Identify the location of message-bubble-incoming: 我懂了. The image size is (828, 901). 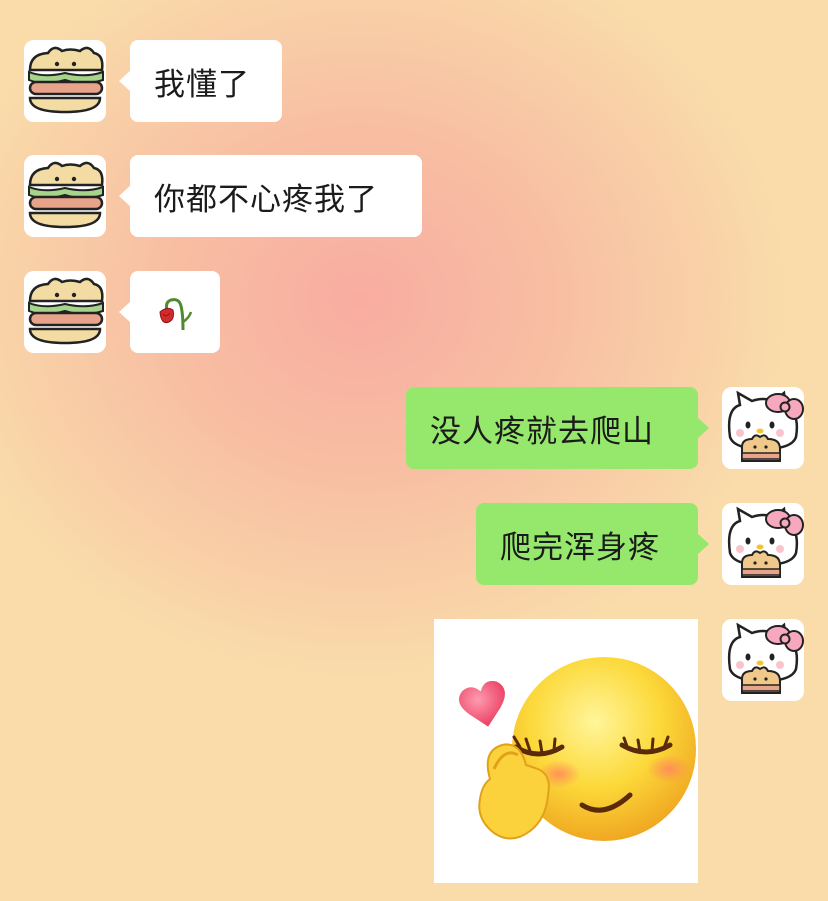
(200, 81).